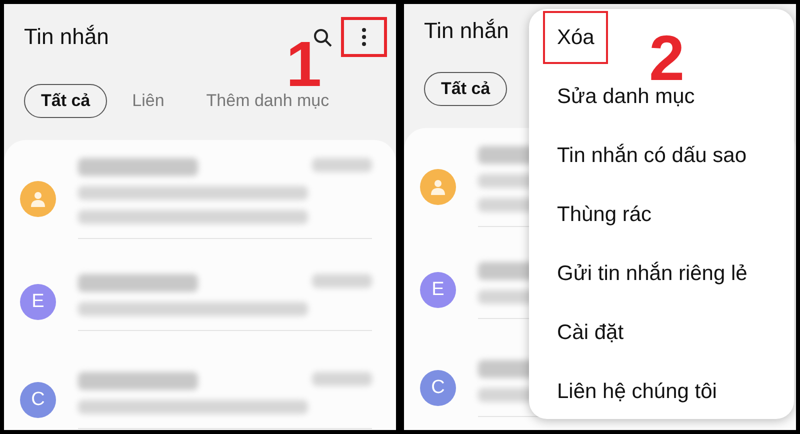  Describe the element at coordinates (652, 155) in the screenshot. I see `menu-item: Tin nhắn có dấu sao` at that location.